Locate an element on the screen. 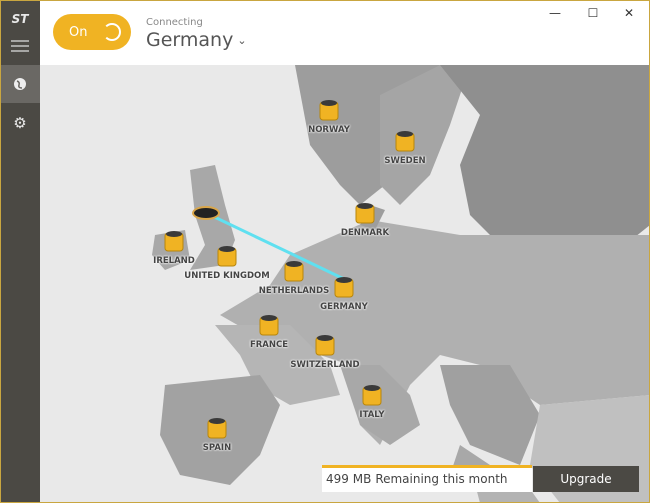 Image resolution: width=650 pixels, height=503 pixels. data-amount: 499 MB is located at coordinates (349, 479).